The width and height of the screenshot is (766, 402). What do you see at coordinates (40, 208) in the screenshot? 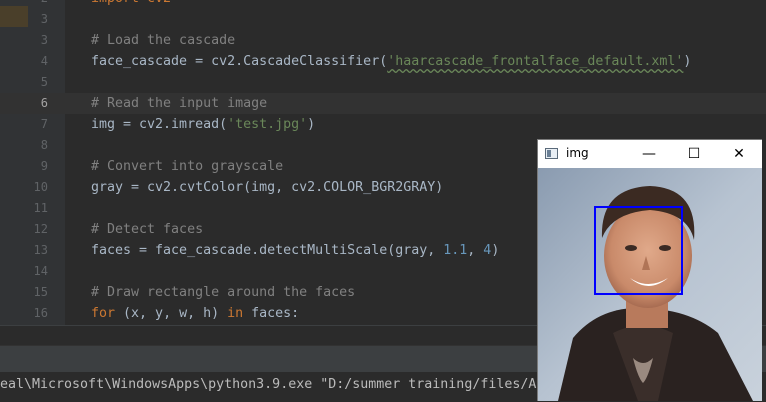
I see `line-number: 11` at bounding box center [40, 208].